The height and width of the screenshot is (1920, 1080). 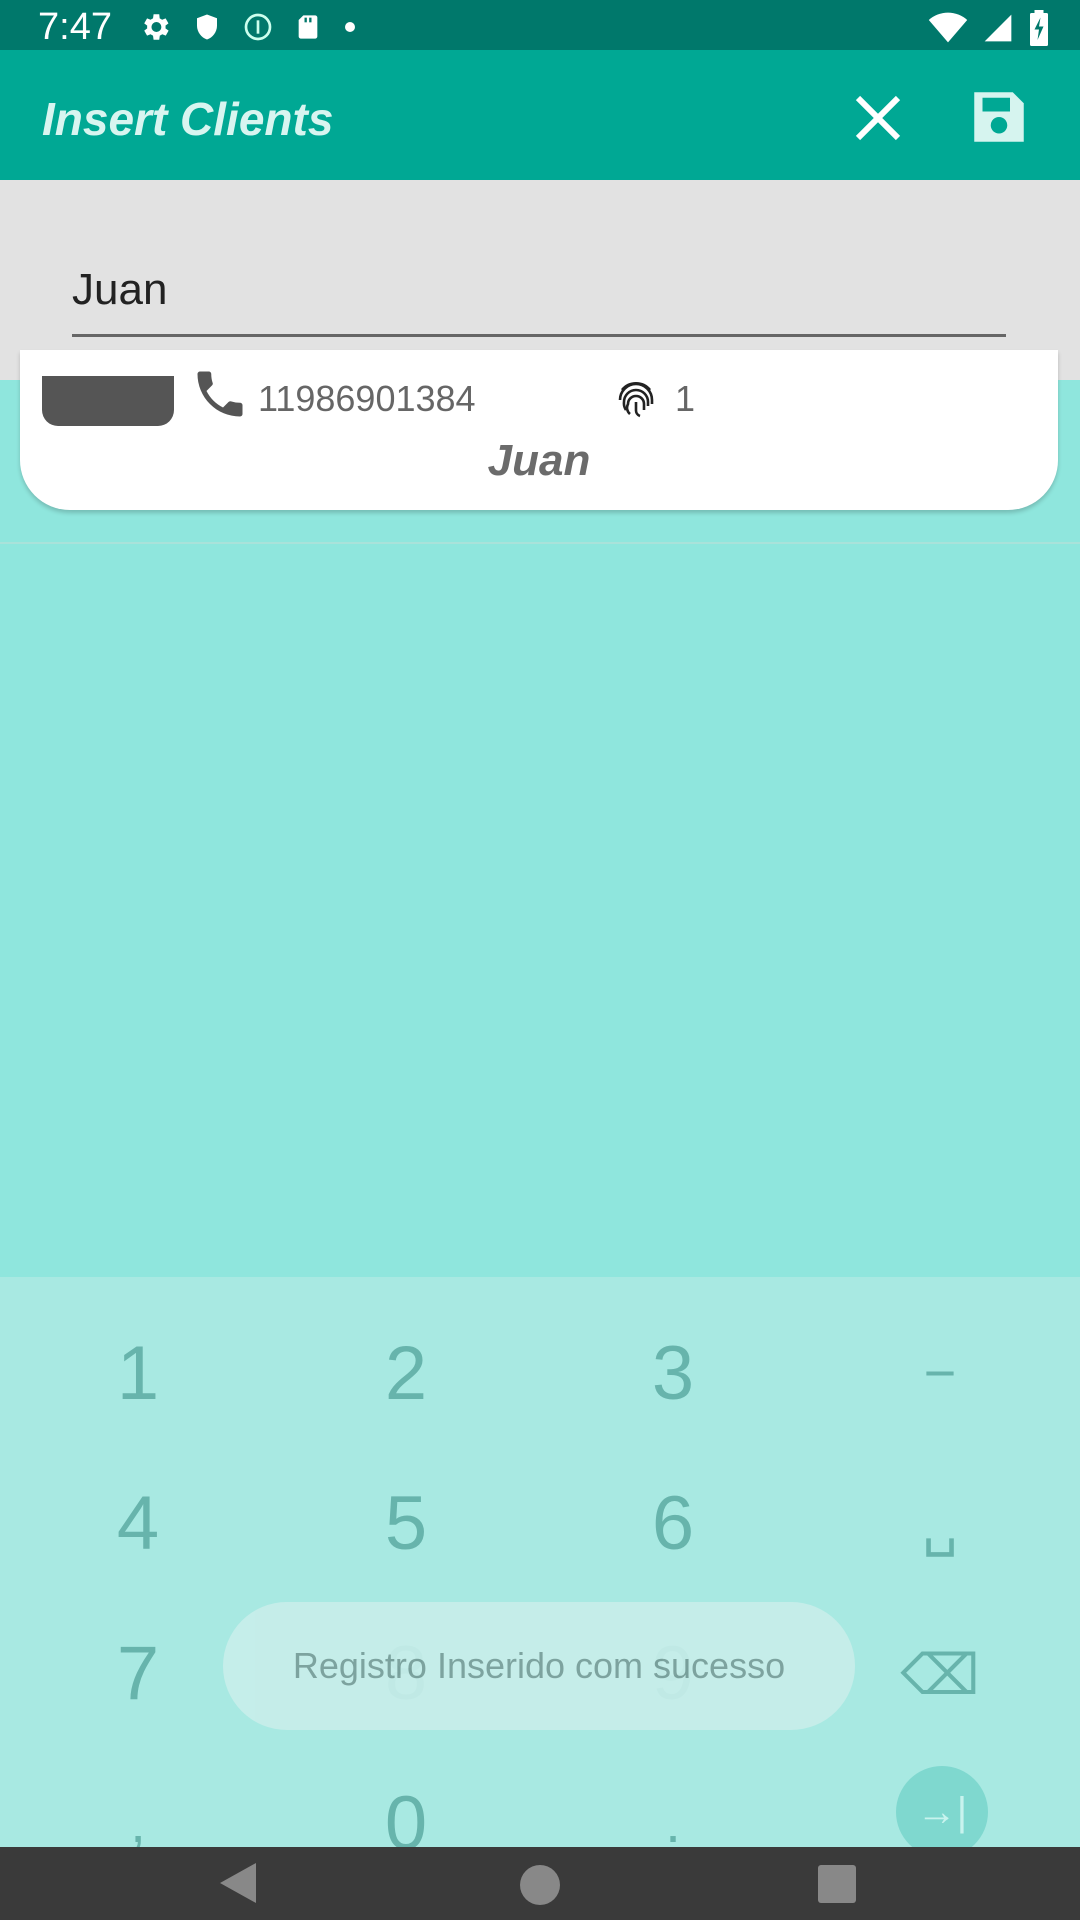 What do you see at coordinates (540, 25) in the screenshot?
I see `status-bar: 7:47` at bounding box center [540, 25].